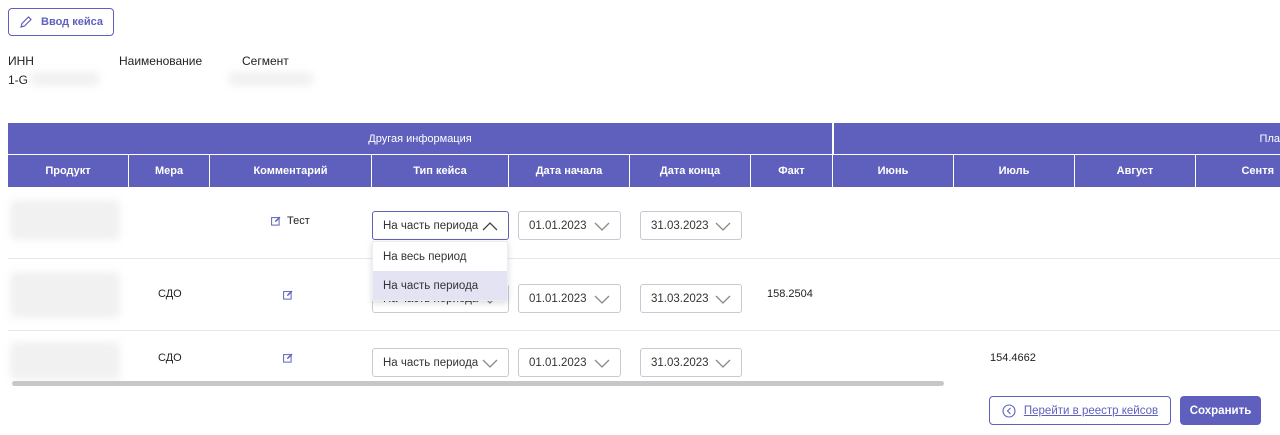 Image resolution: width=1280 pixels, height=435 pixels. Describe the element at coordinates (1009, 410) in the screenshot. I see `arrow-left-circle-icon` at that location.